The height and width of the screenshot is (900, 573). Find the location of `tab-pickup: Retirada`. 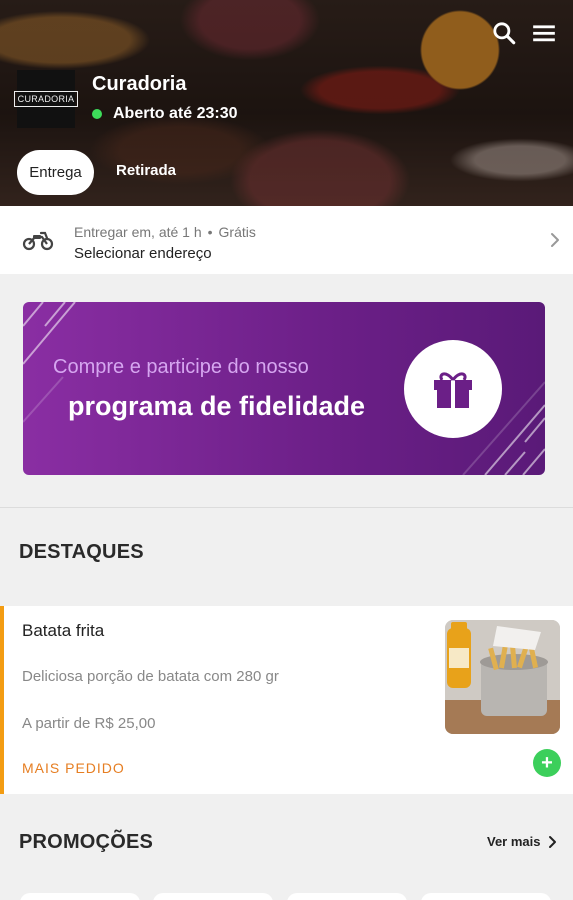

tab-pickup: Retirada is located at coordinates (146, 170).